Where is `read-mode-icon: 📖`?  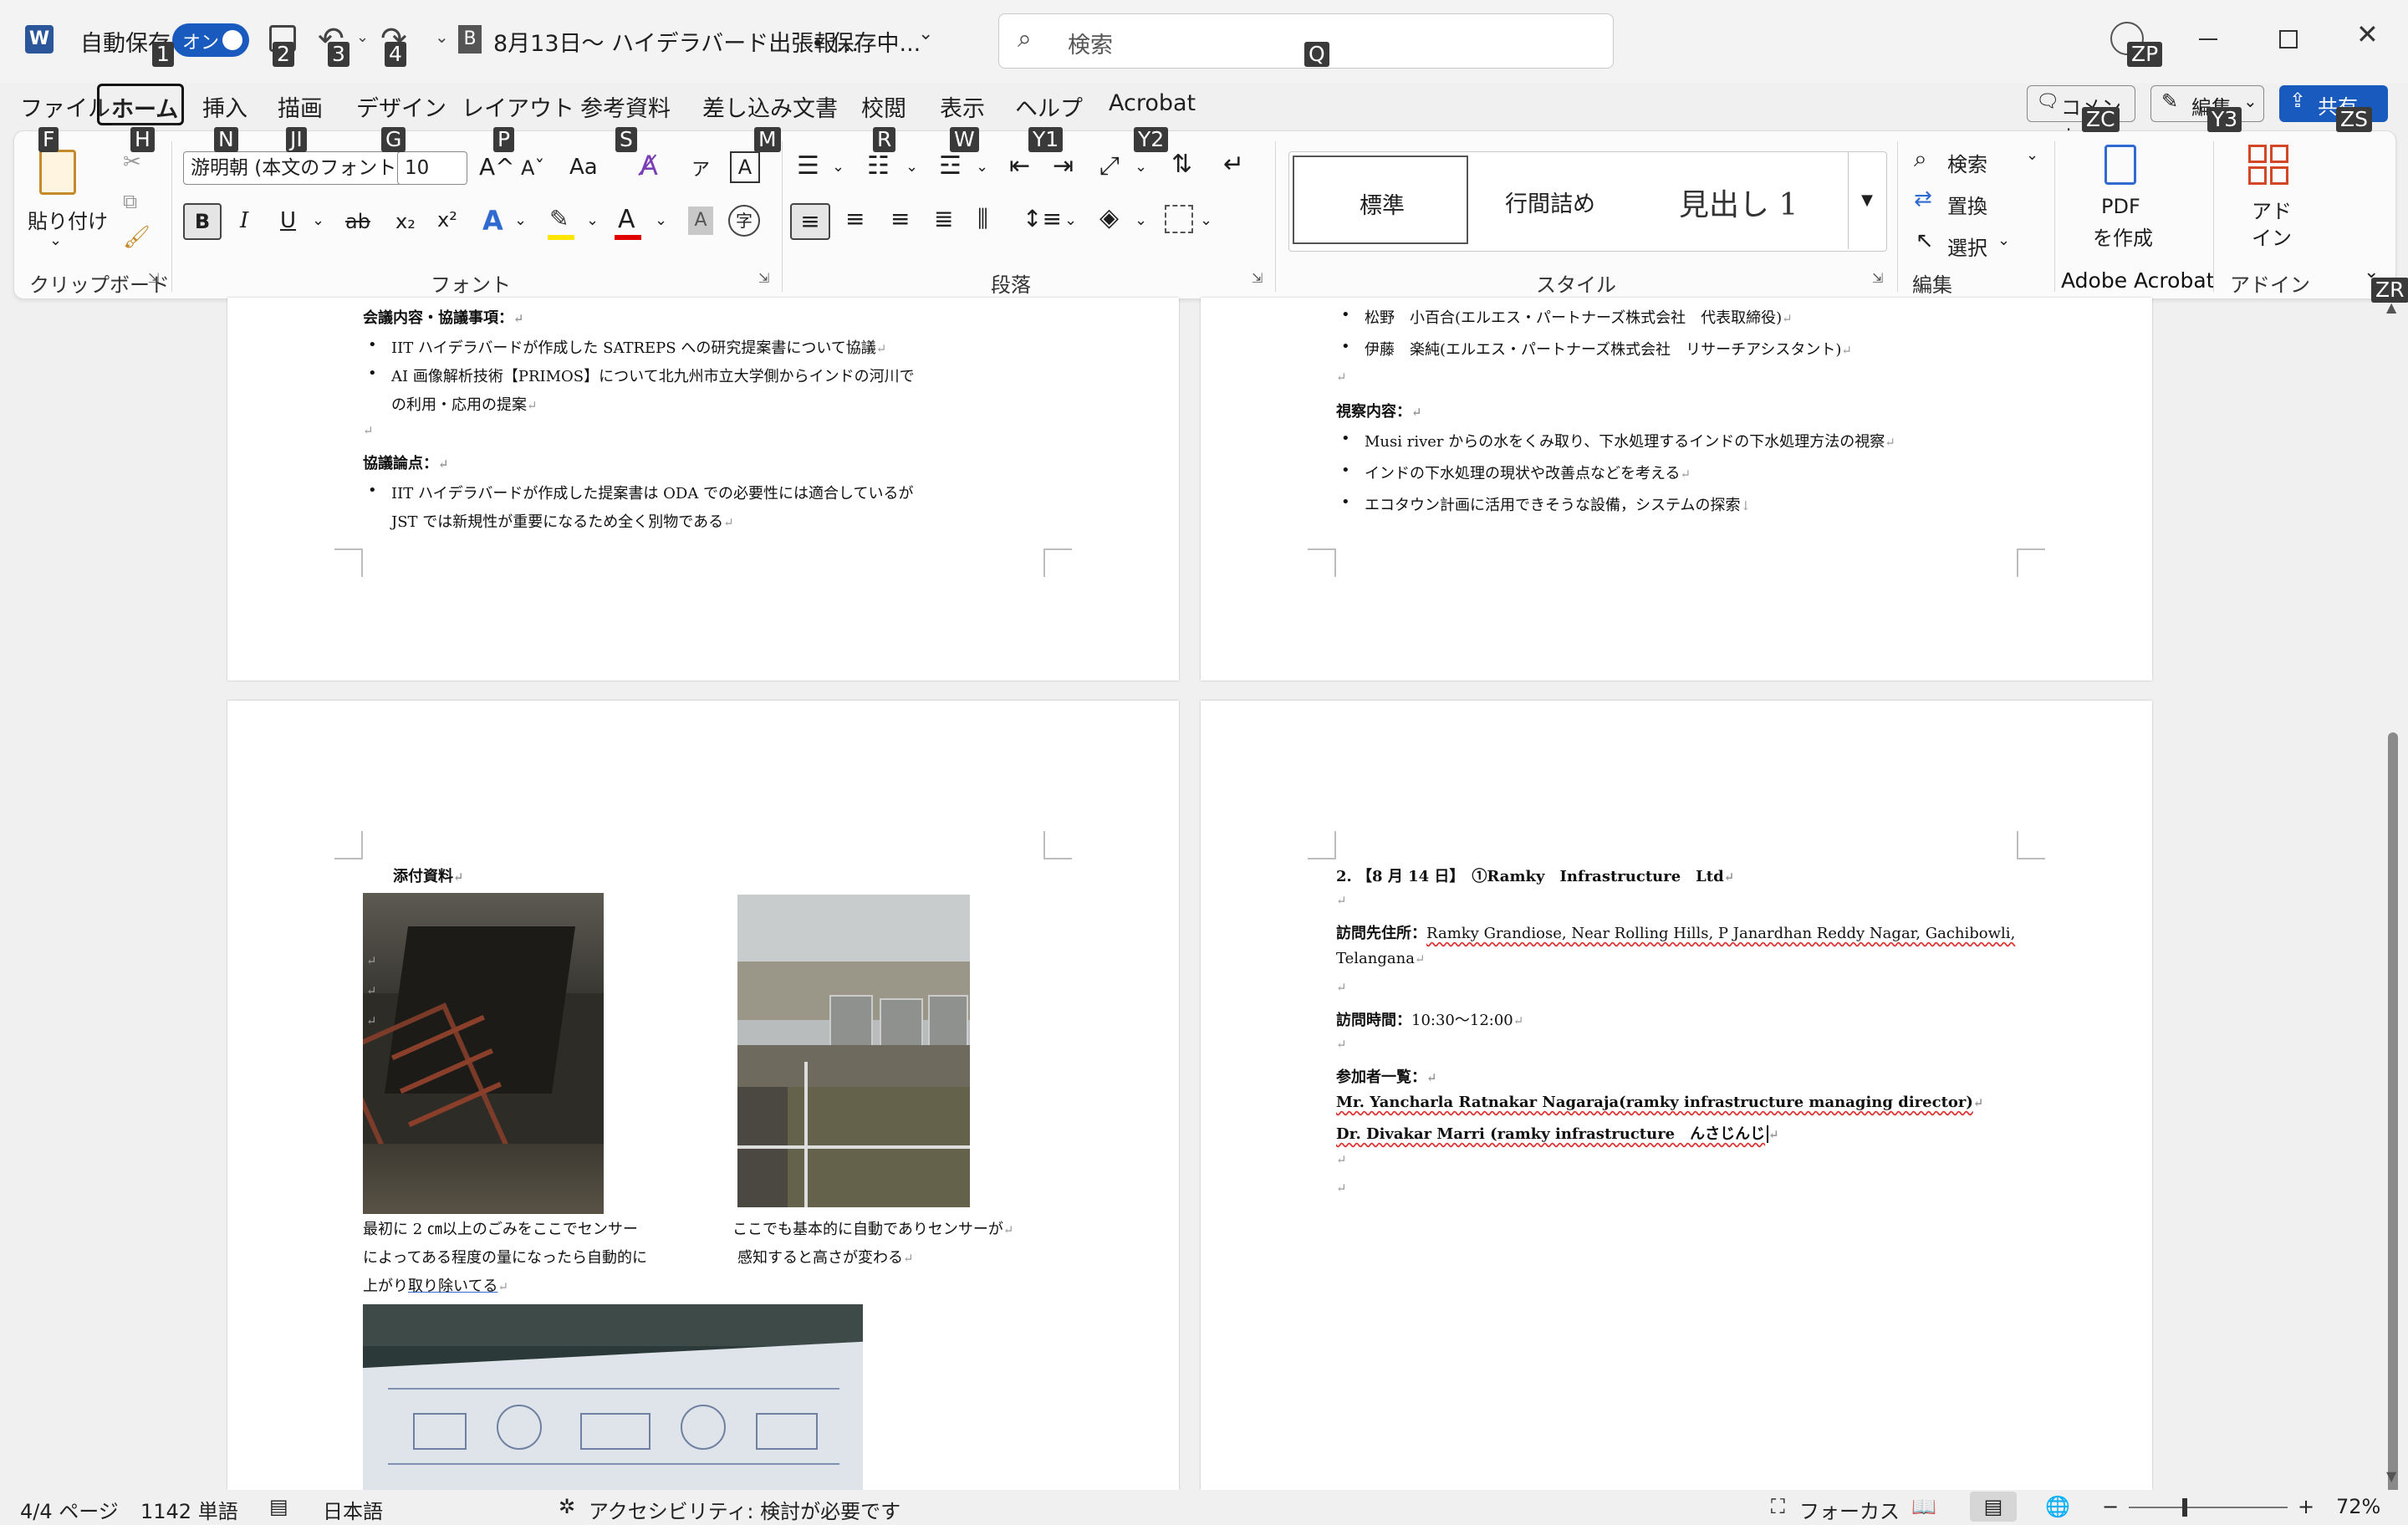 read-mode-icon: 📖 is located at coordinates (1924, 1506).